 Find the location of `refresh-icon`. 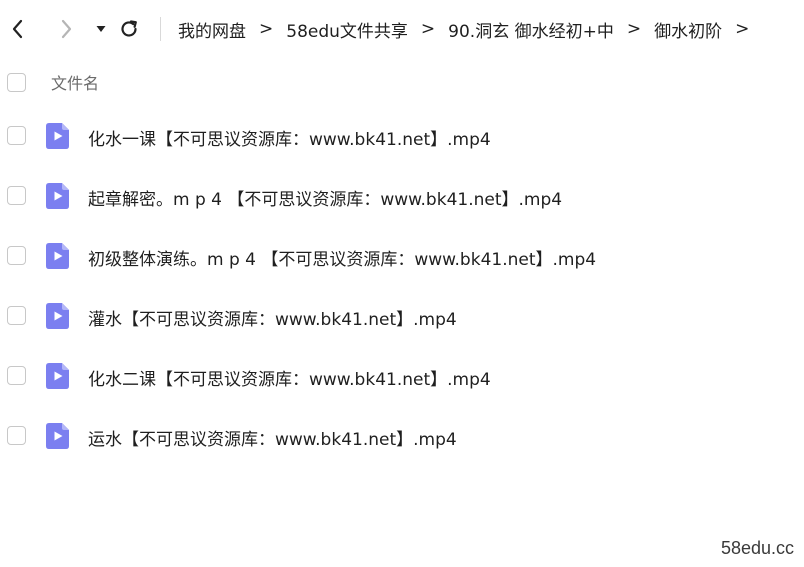

refresh-icon is located at coordinates (129, 28).